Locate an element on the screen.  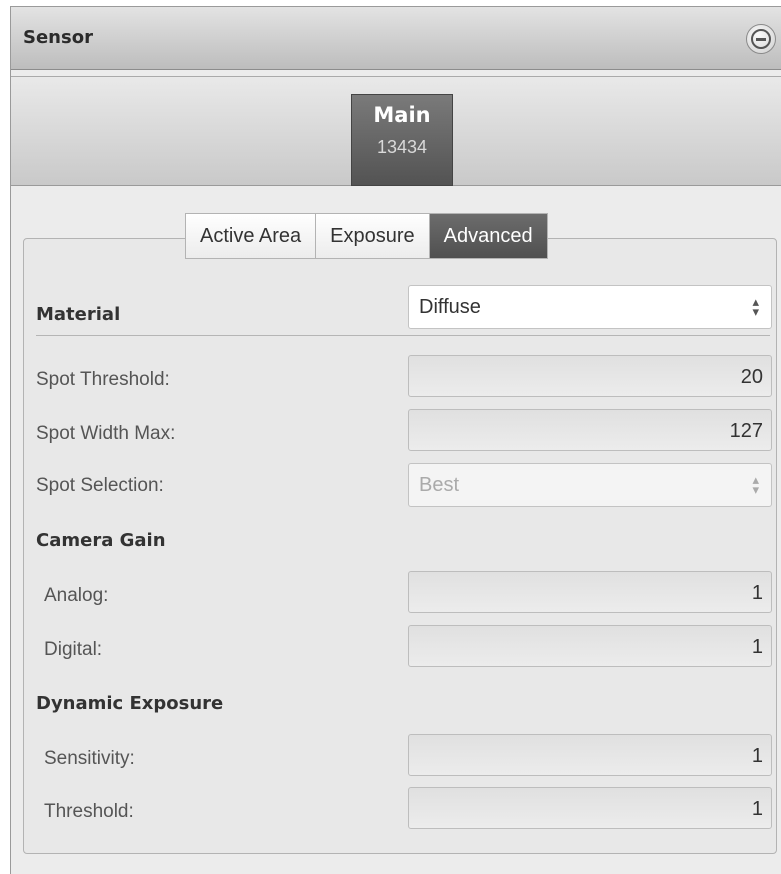
settings-tabs: Active Area Exposure Advanced is located at coordinates (366, 236).